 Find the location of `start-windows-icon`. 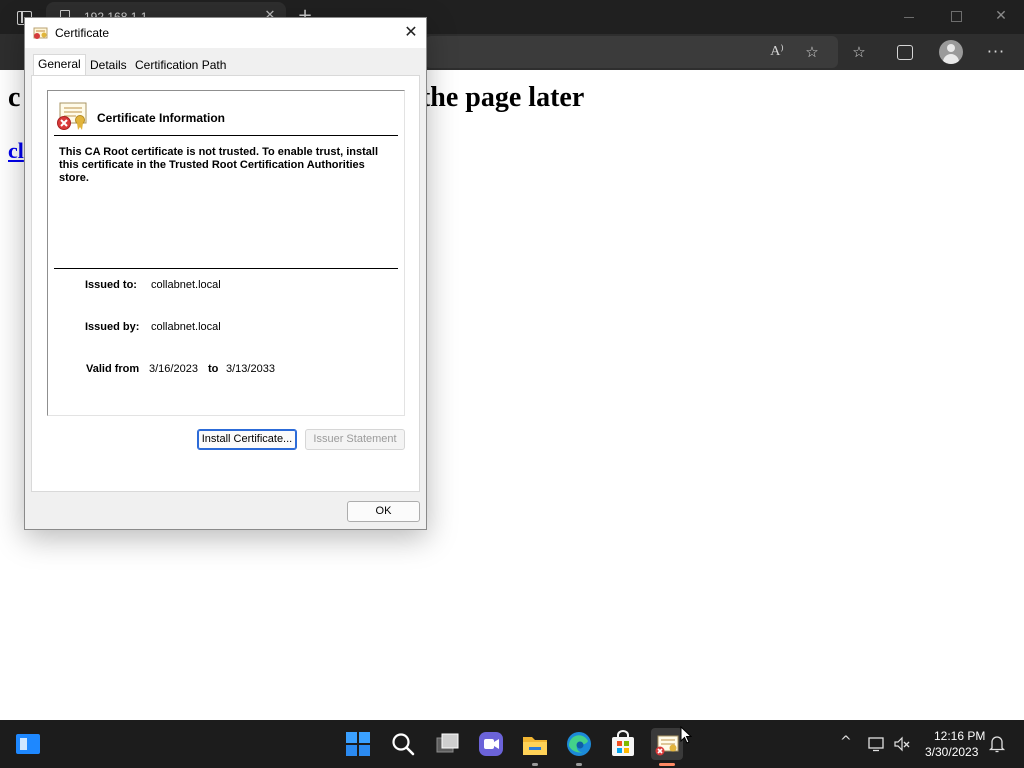

start-windows-icon is located at coordinates (358, 744).